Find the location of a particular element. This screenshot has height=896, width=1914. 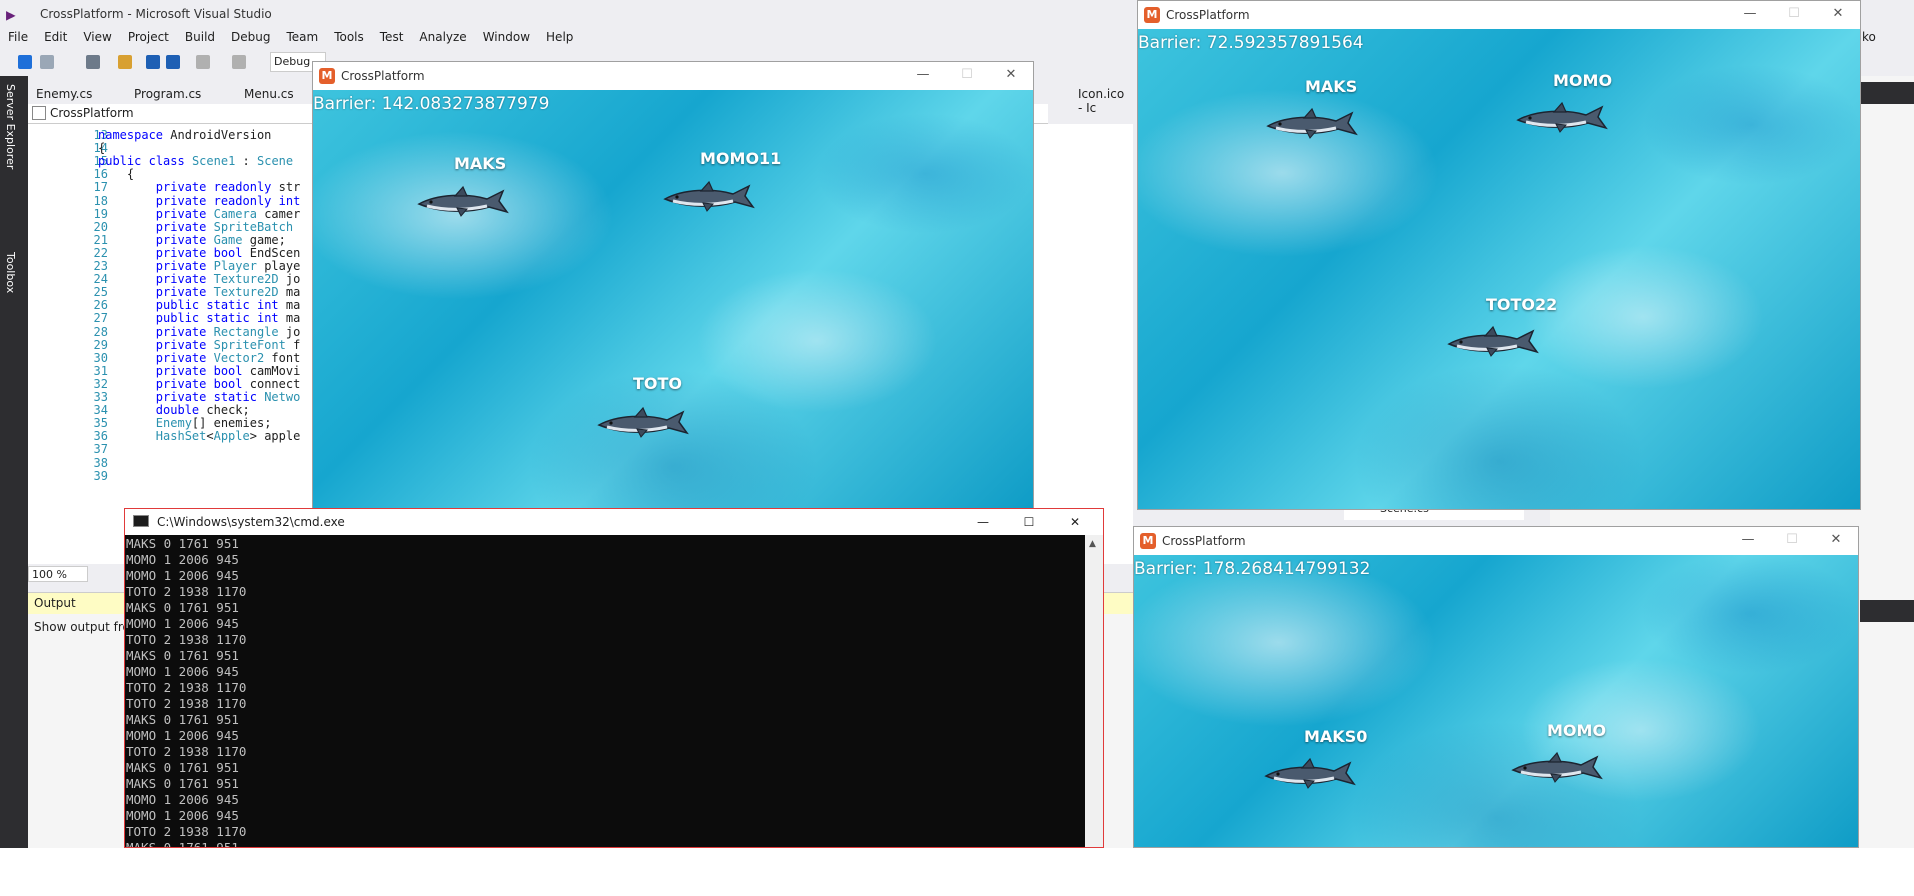

code-line: private bool camMovi is located at coordinates (228, 370).